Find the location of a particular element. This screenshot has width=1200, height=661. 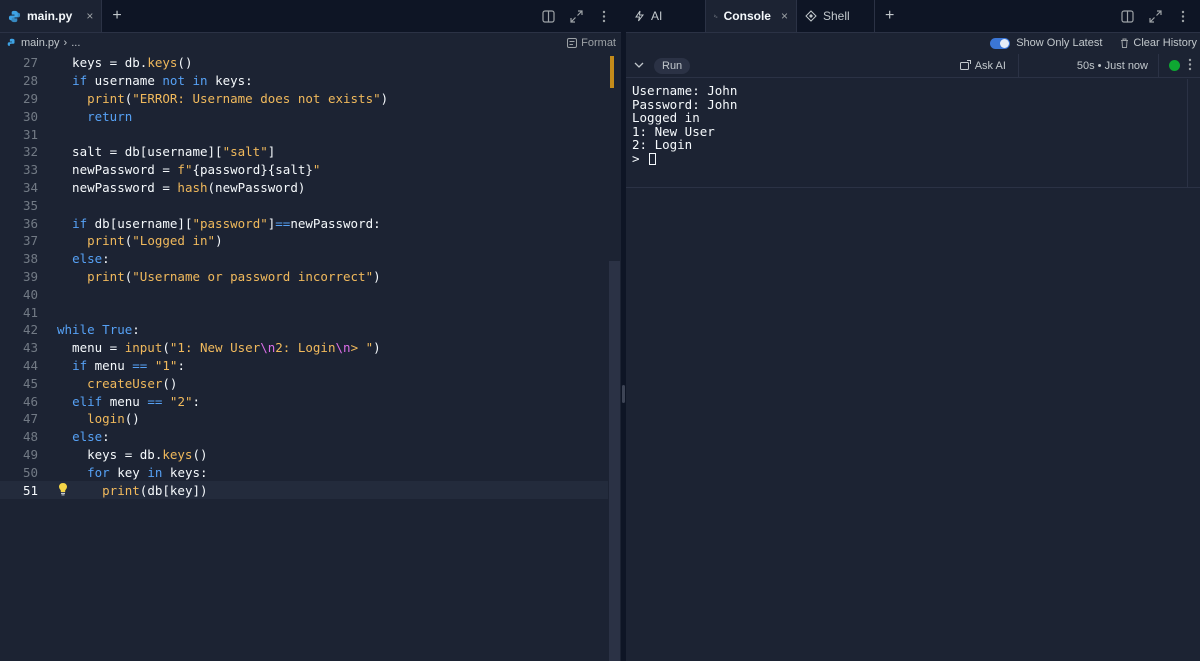

line-number: 39 is located at coordinates (30, 276).